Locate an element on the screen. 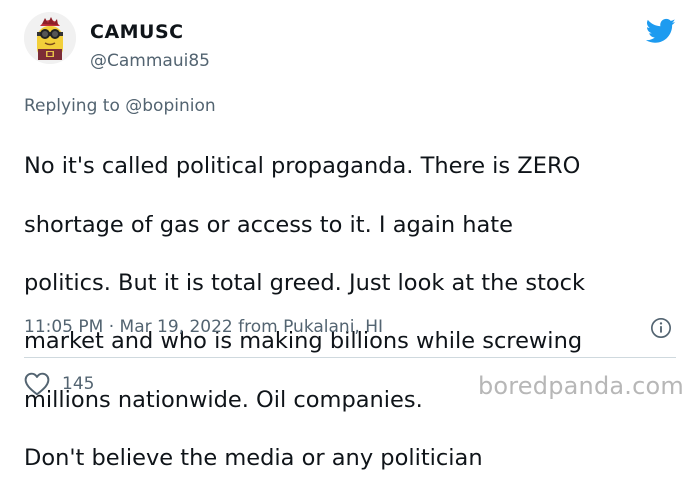 The width and height of the screenshot is (700, 503). tweet-time: 11:05 PM is located at coordinates (63, 327).